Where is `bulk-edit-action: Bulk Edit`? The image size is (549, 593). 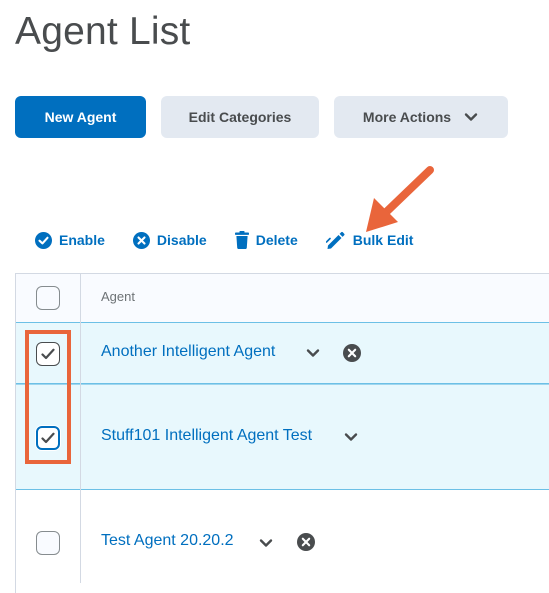 bulk-edit-action: Bulk Edit is located at coordinates (369, 240).